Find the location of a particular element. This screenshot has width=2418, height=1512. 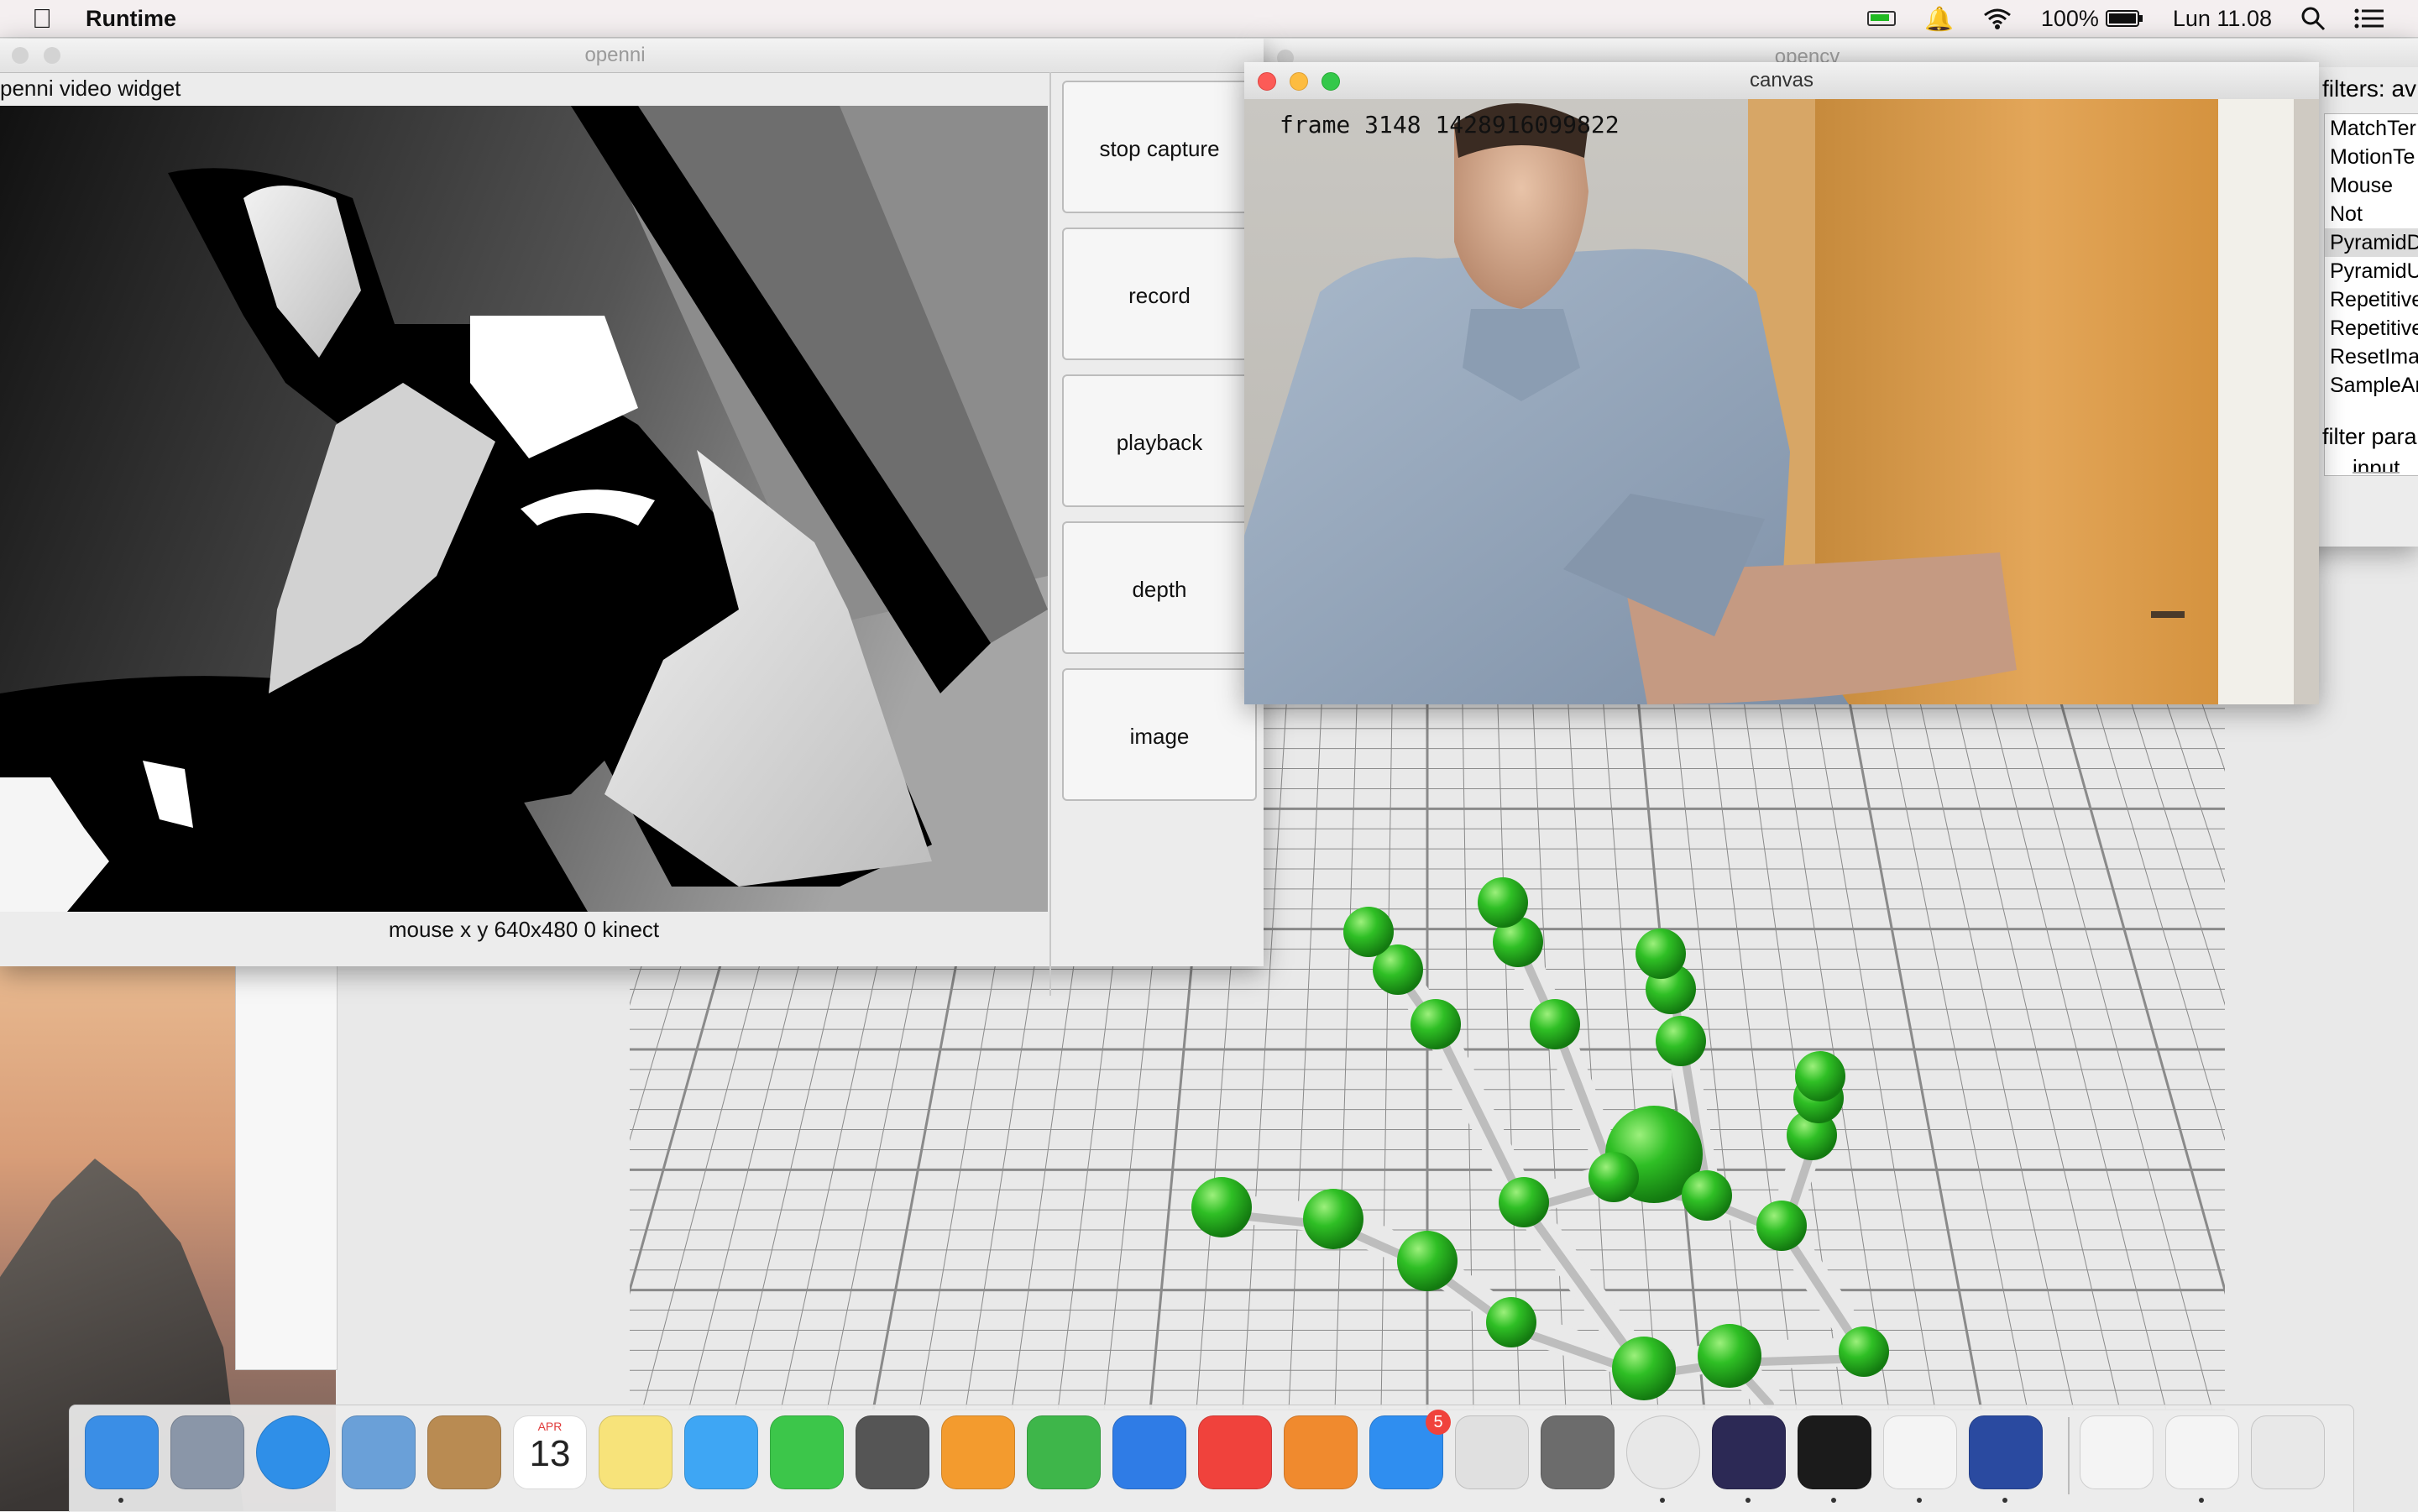

notification-badge: 5 is located at coordinates (1438, 1422).